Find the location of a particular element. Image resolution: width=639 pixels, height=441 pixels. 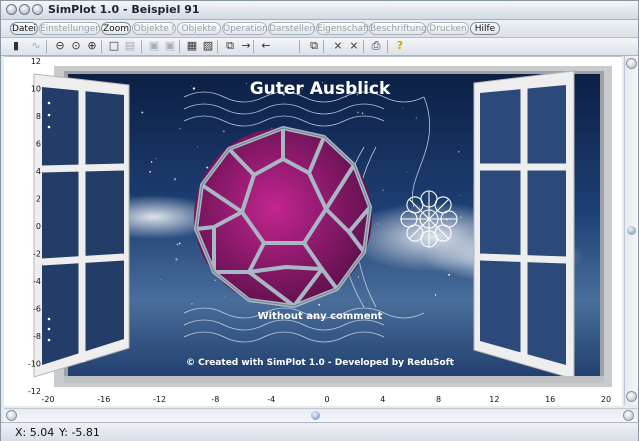

vertical-scrollbar is located at coordinates (631, 230).